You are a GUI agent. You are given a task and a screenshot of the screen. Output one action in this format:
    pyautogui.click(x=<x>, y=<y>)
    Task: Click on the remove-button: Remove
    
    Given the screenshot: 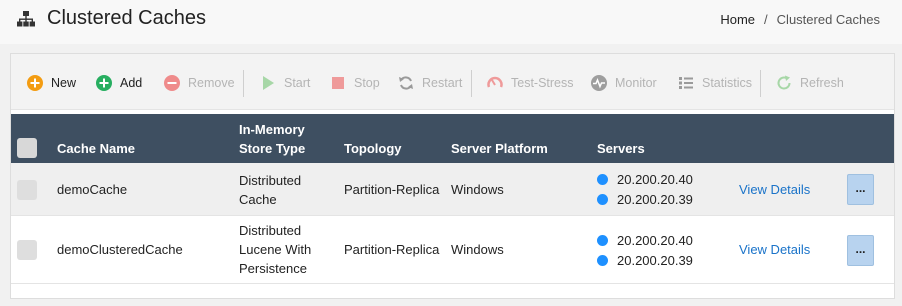 What is the action you would take?
    pyautogui.click(x=199, y=83)
    